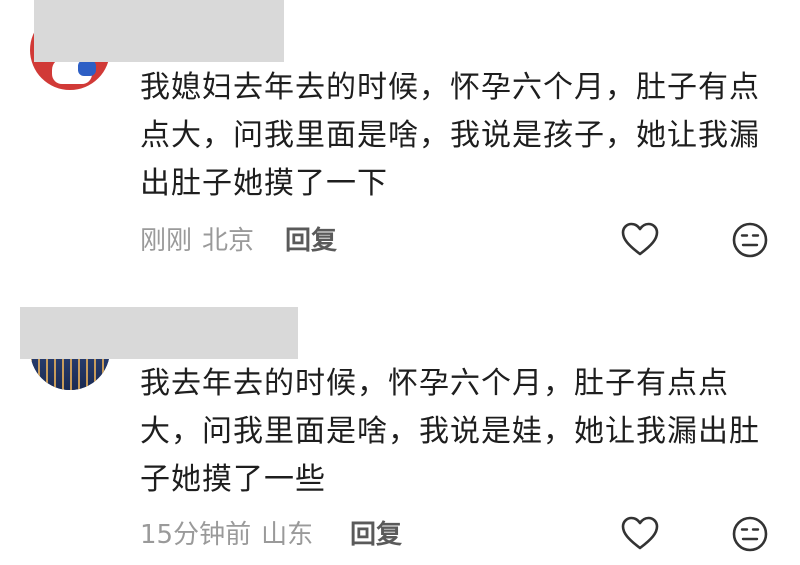  I want to click on comment-location: 山东, so click(287, 535).